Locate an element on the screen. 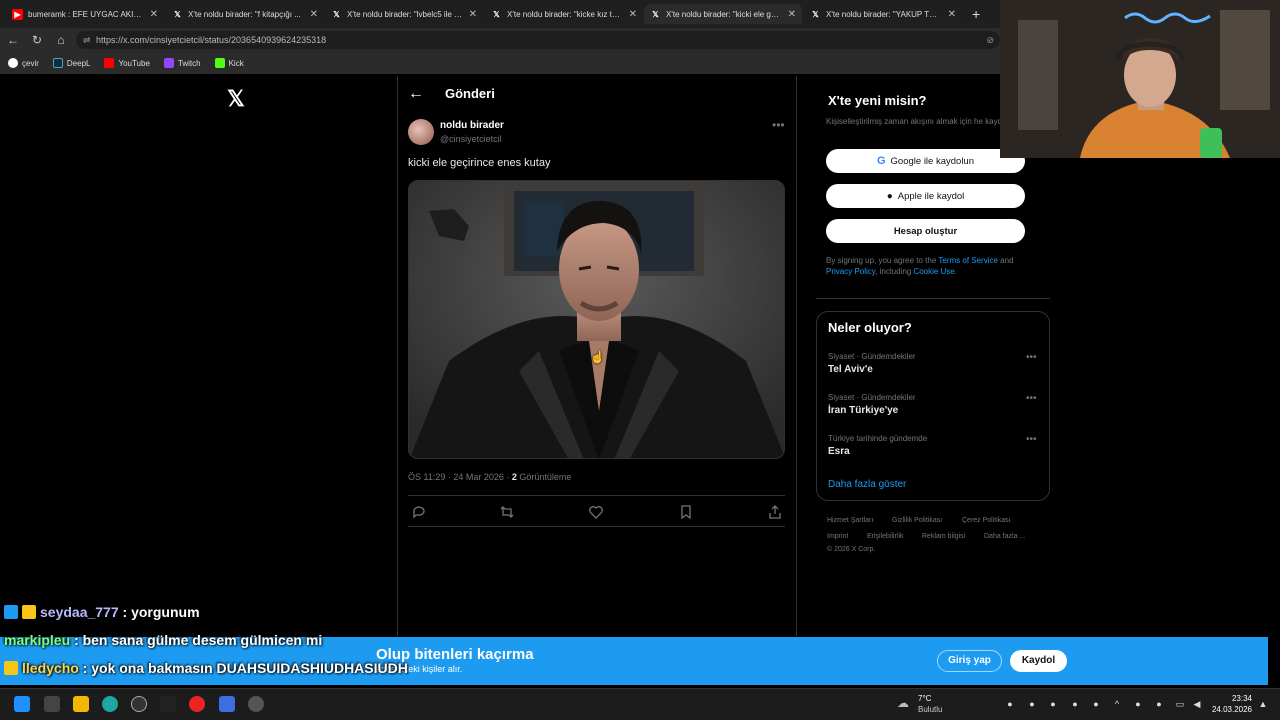 The height and width of the screenshot is (720, 1280). tracking-prevention-icon: ⊘ is located at coordinates (990, 40).